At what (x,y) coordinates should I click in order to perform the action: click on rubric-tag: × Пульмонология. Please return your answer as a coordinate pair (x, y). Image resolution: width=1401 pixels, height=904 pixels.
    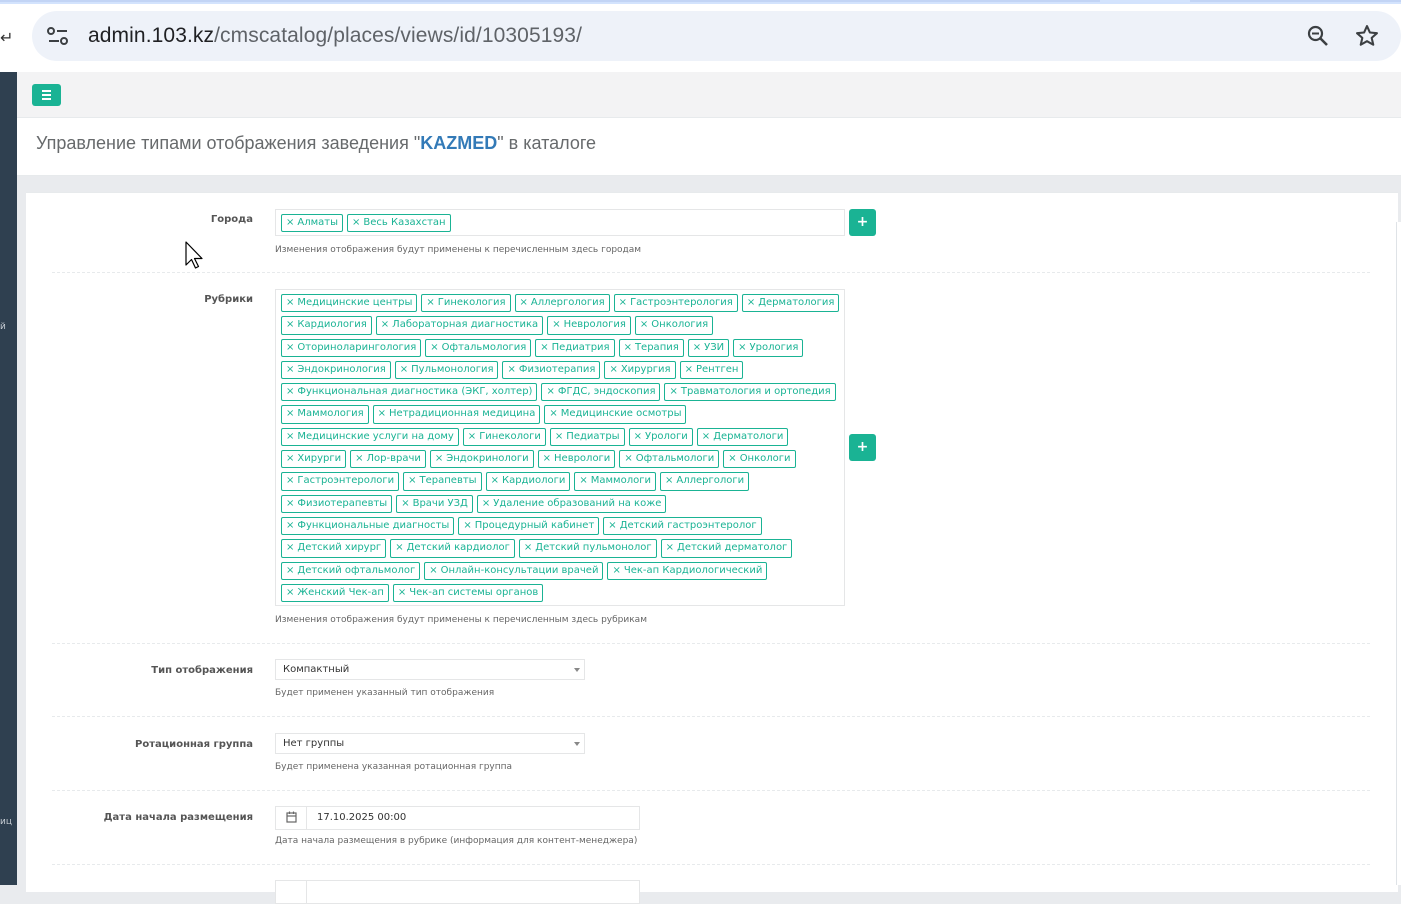
    Looking at the image, I should click on (446, 370).